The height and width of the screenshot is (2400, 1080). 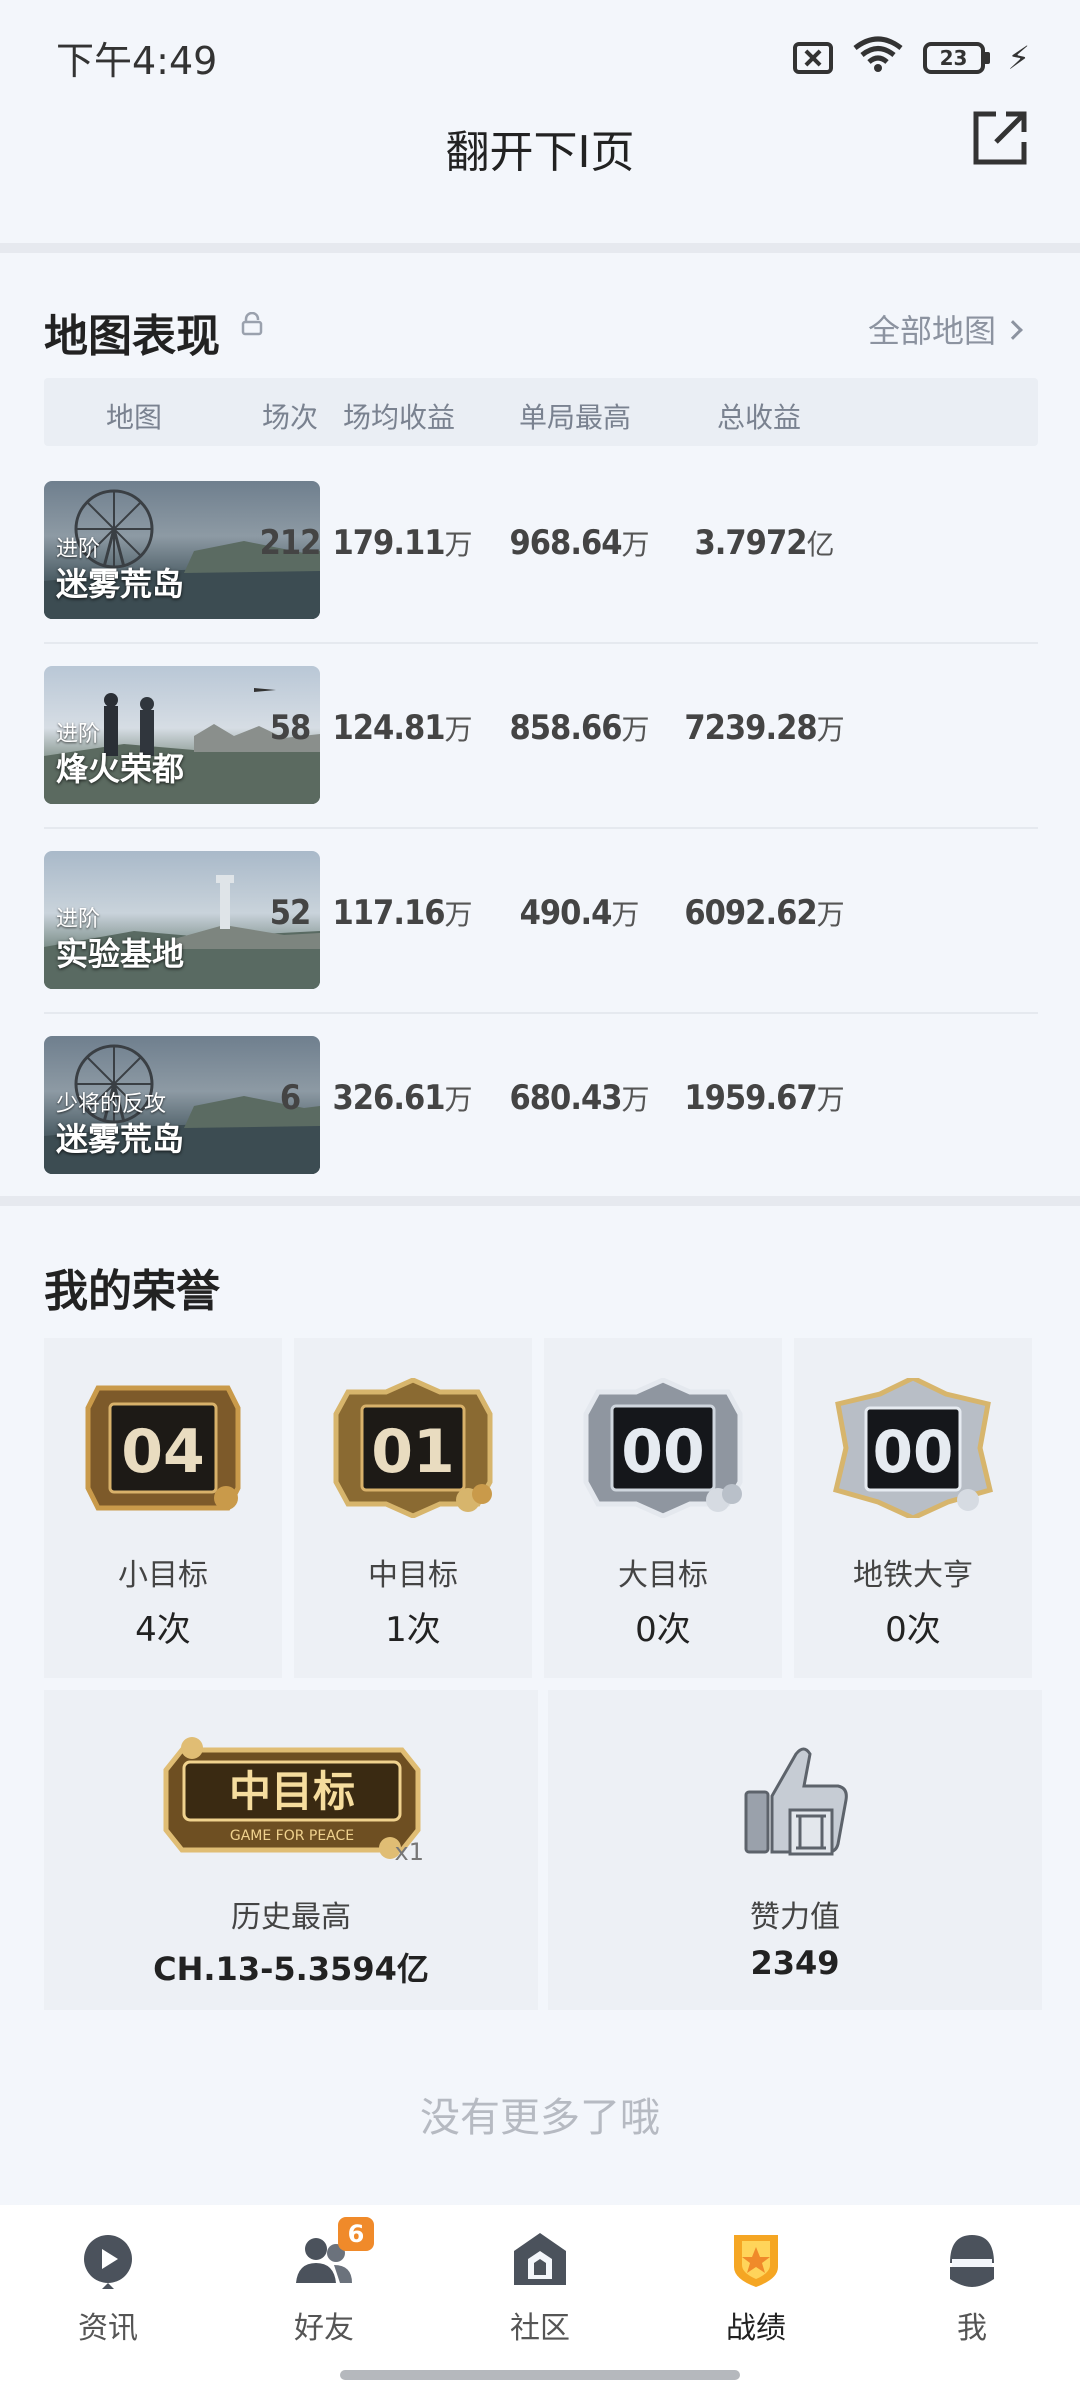 What do you see at coordinates (291, 1917) in the screenshot?
I see `history-best-label: 历史最高` at bounding box center [291, 1917].